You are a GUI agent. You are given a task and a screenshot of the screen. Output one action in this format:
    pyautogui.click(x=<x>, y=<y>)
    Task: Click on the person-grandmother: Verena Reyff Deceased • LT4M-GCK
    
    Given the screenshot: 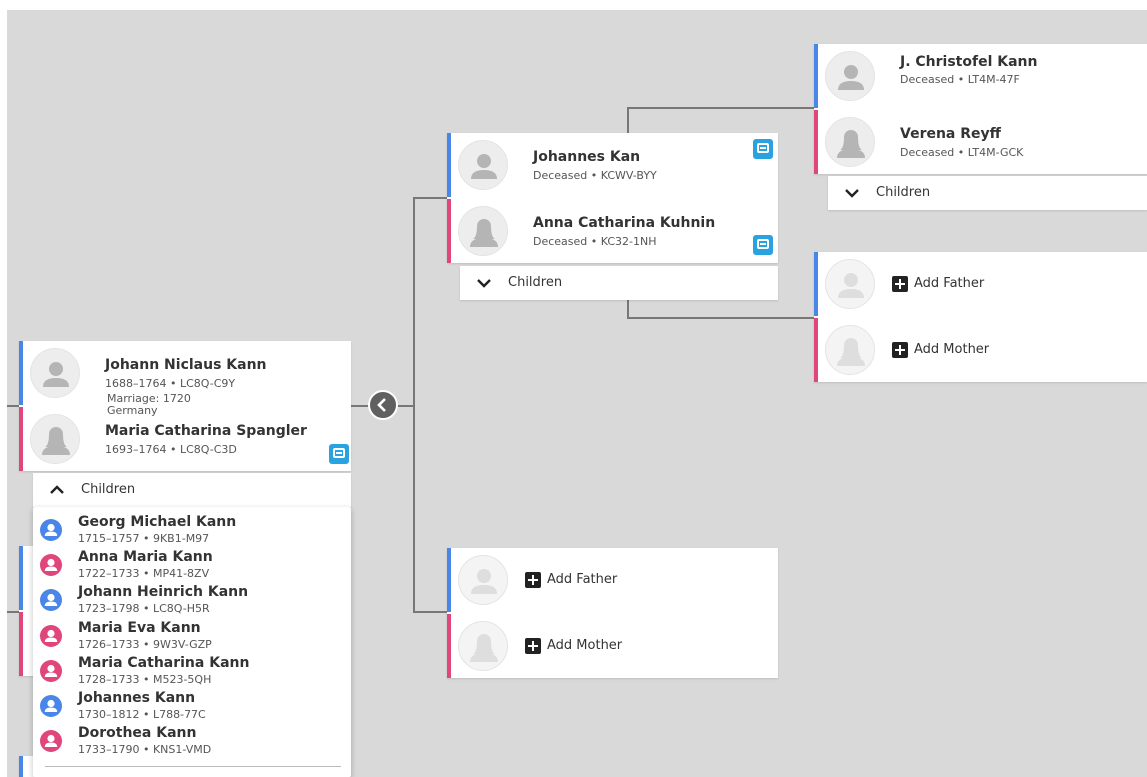 What is the action you would take?
    pyautogui.click(x=980, y=142)
    